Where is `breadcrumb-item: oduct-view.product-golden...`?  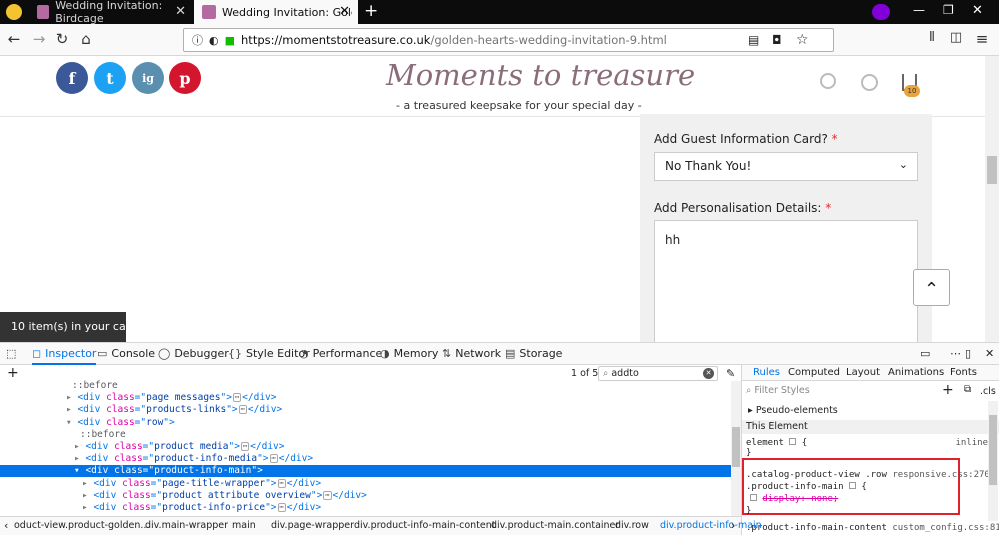 breadcrumb-item: oduct-view.product-golden... is located at coordinates (81, 525).